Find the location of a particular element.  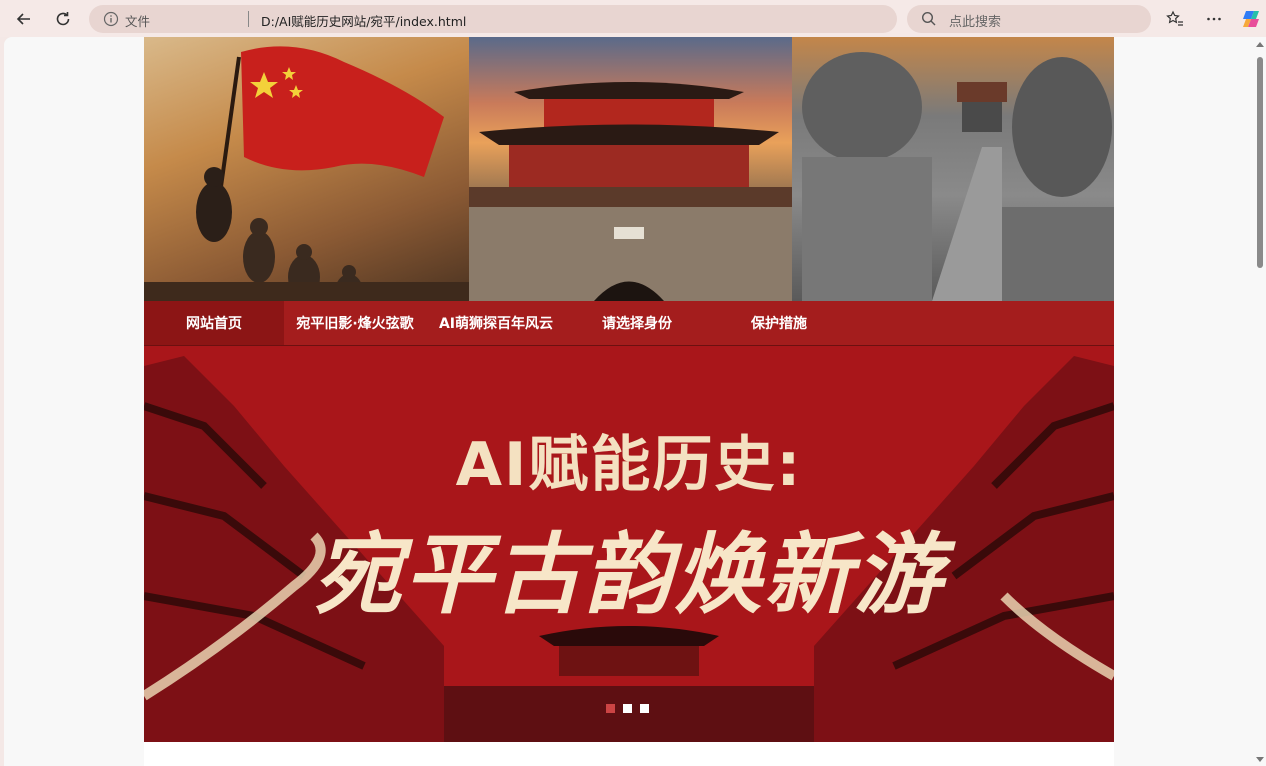

back-button is located at coordinates (24, 19).